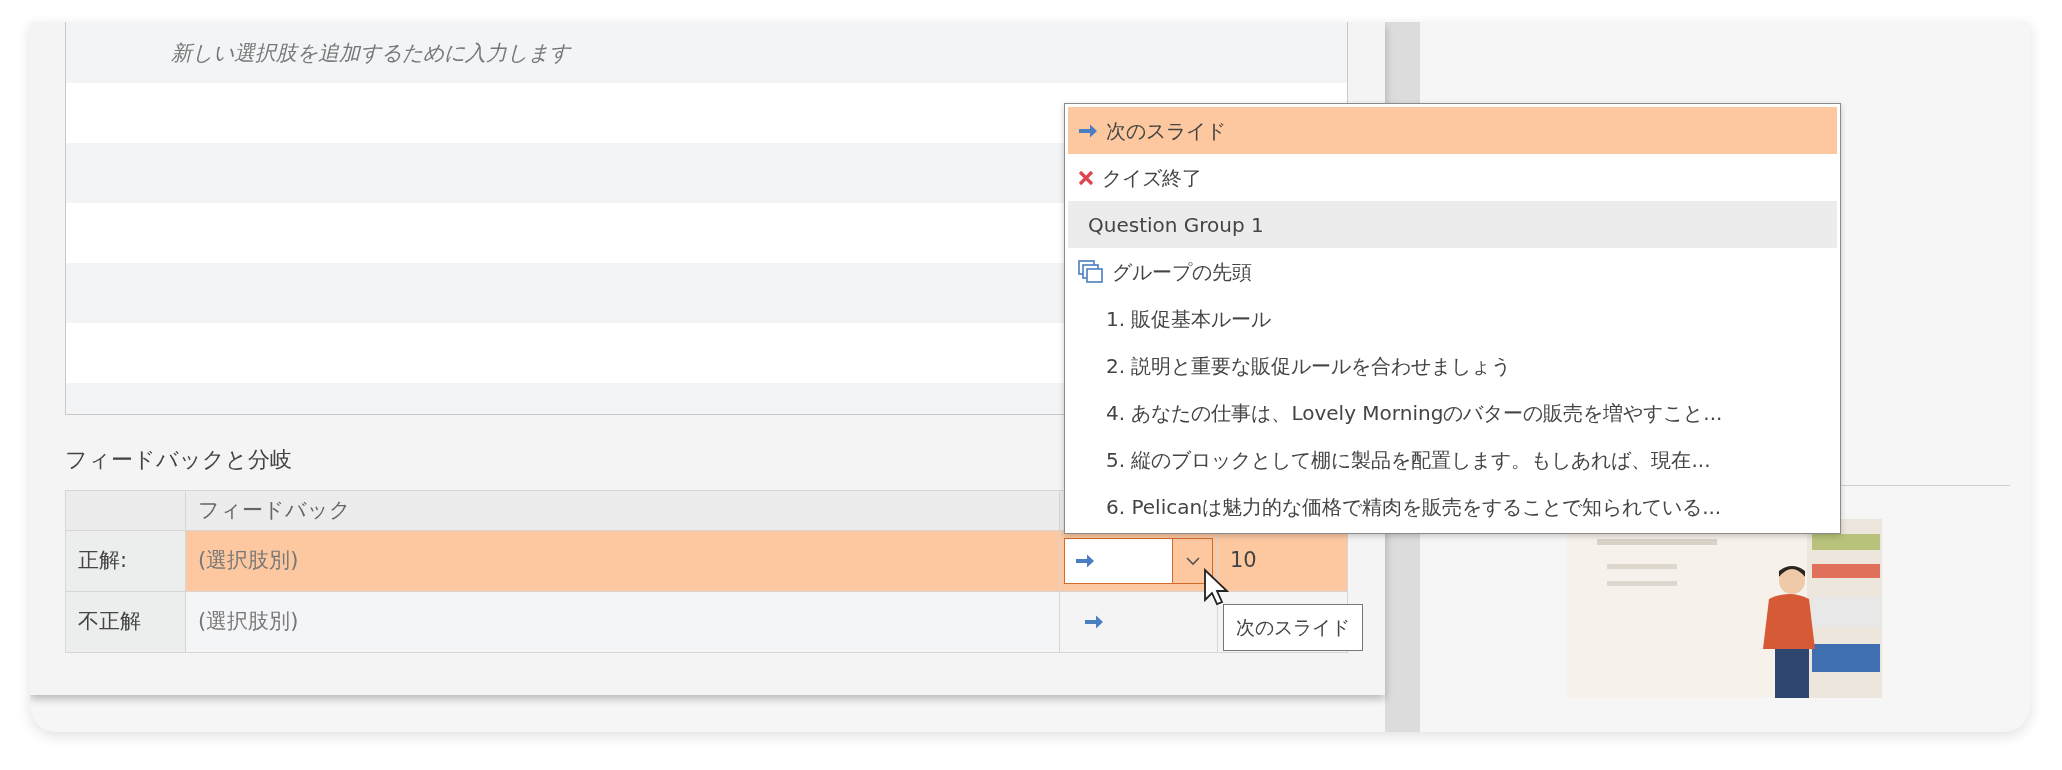 The height and width of the screenshot is (770, 2062). I want to click on caret-icon, so click(1192, 561).